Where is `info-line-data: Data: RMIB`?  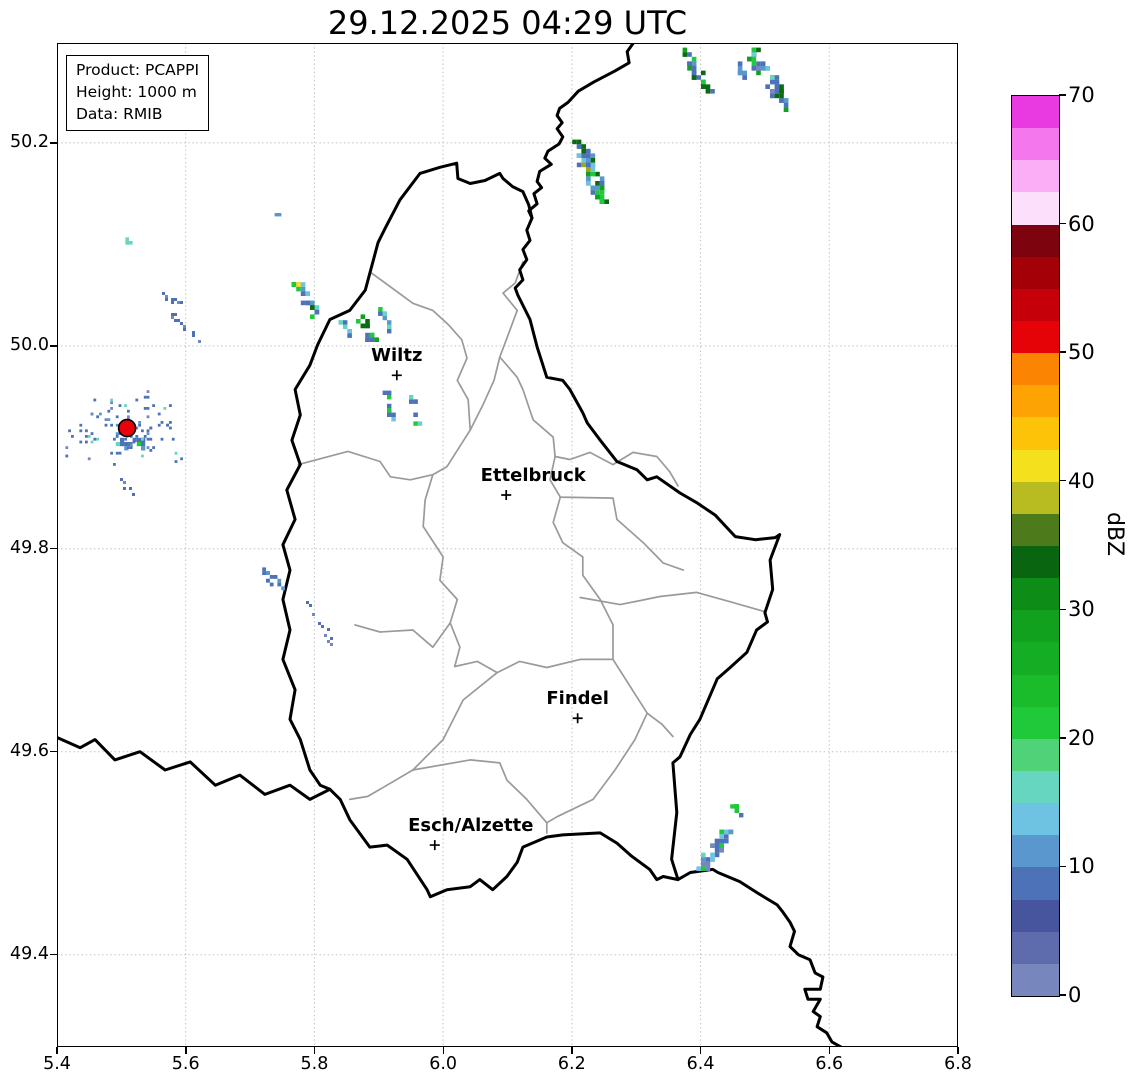 info-line-data: Data: RMIB is located at coordinates (119, 114).